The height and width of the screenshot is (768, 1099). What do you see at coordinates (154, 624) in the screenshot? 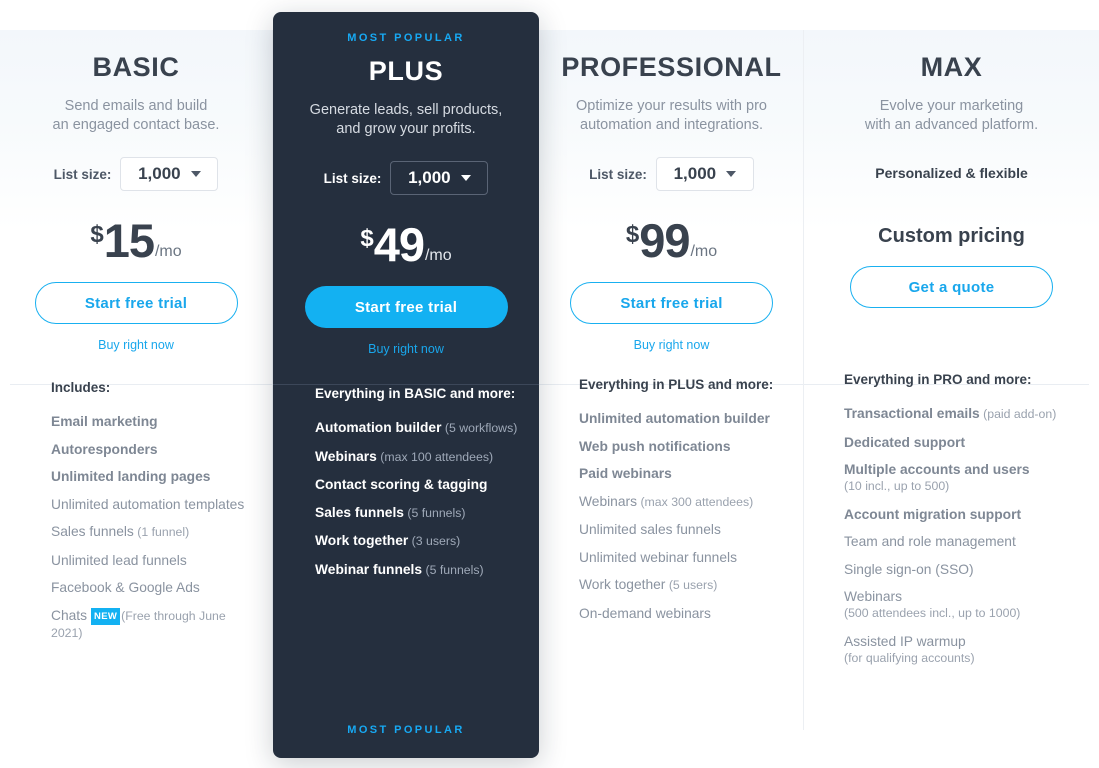
I see `feature-item: Chats NEW (Free through June 2021)` at bounding box center [154, 624].